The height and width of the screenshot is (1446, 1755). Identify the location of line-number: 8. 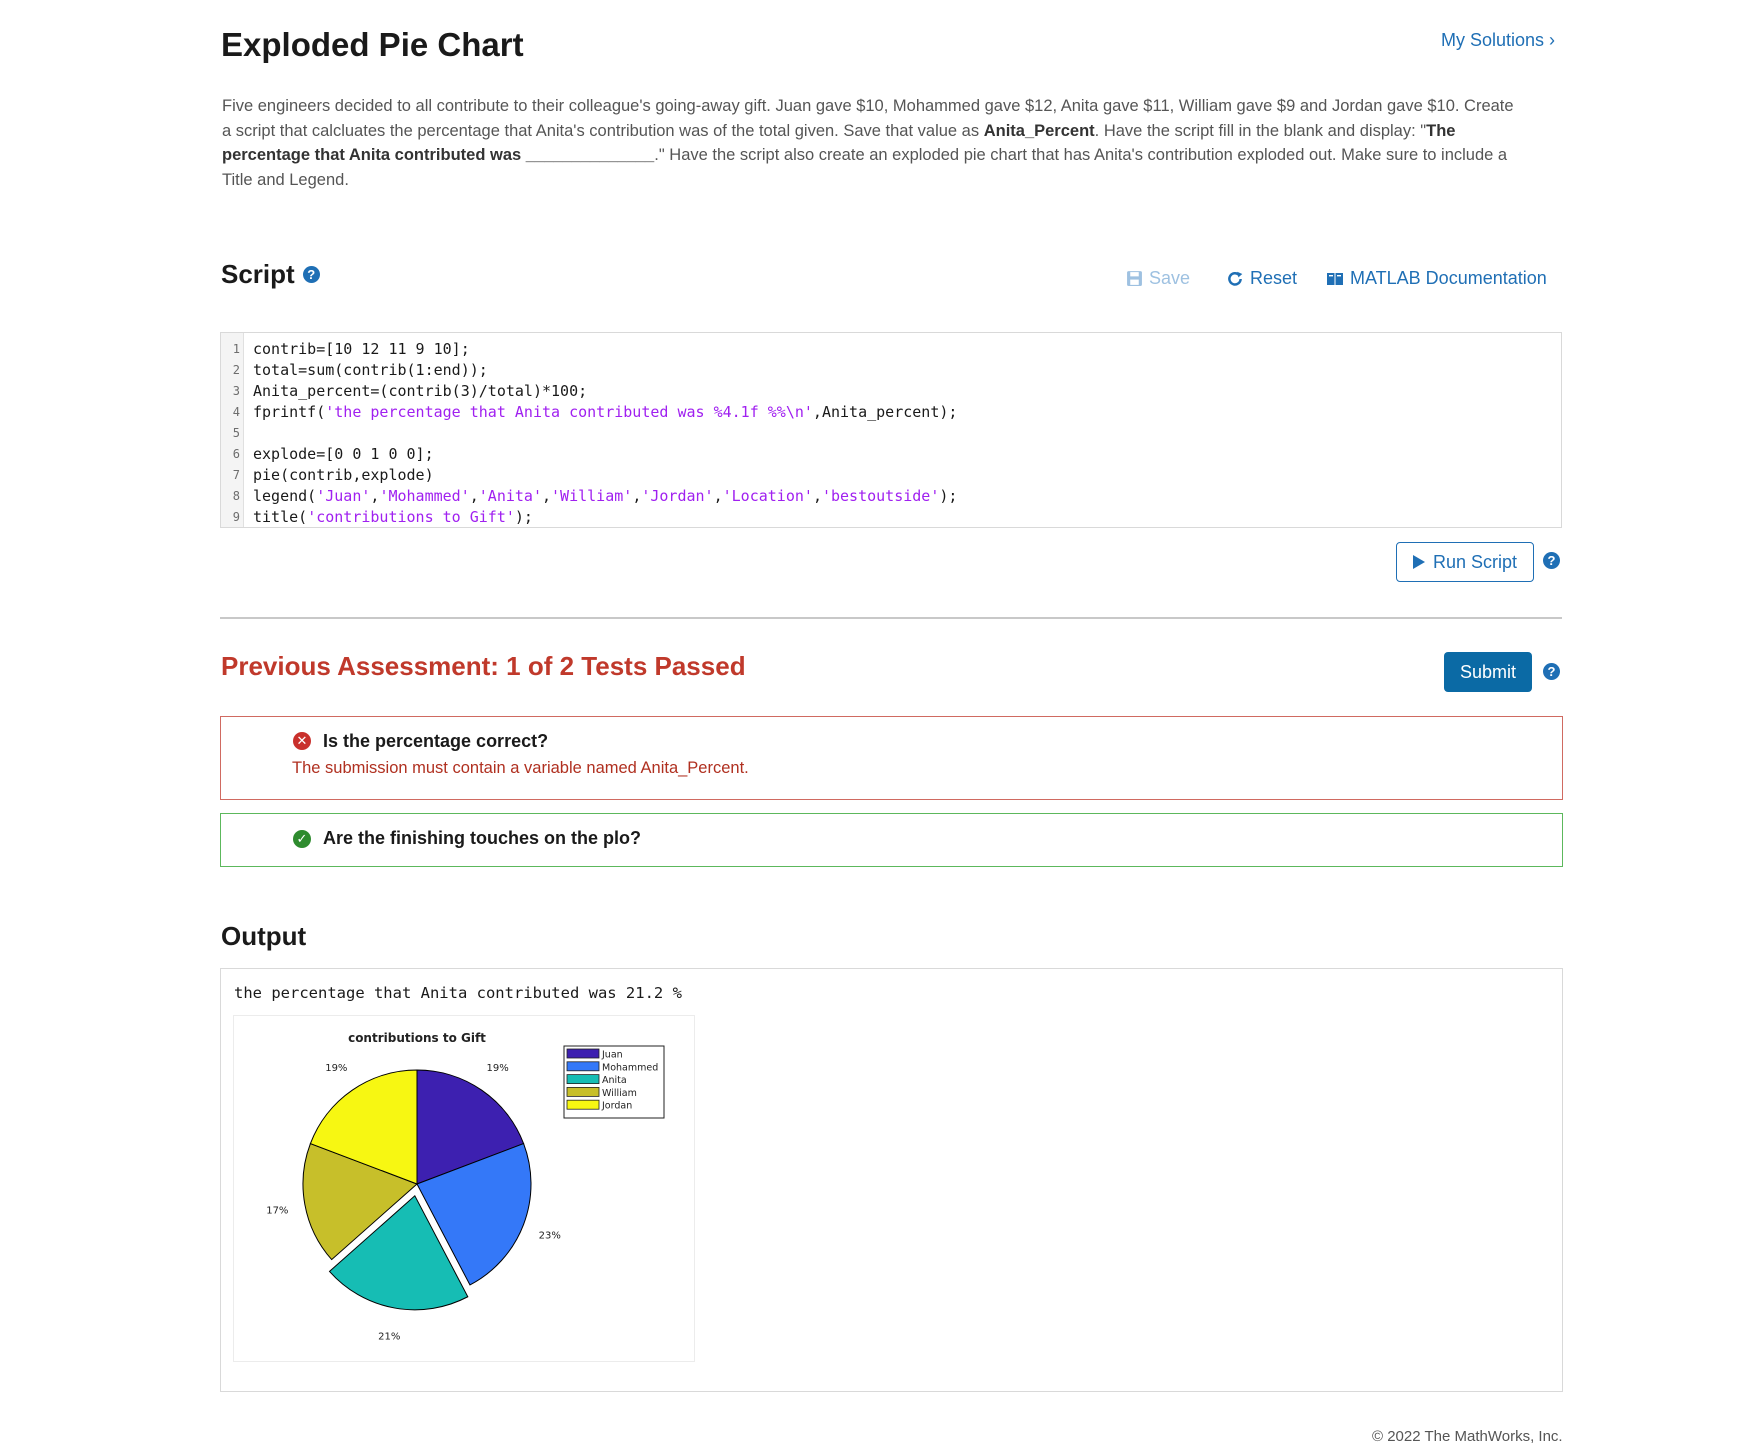
(236, 496).